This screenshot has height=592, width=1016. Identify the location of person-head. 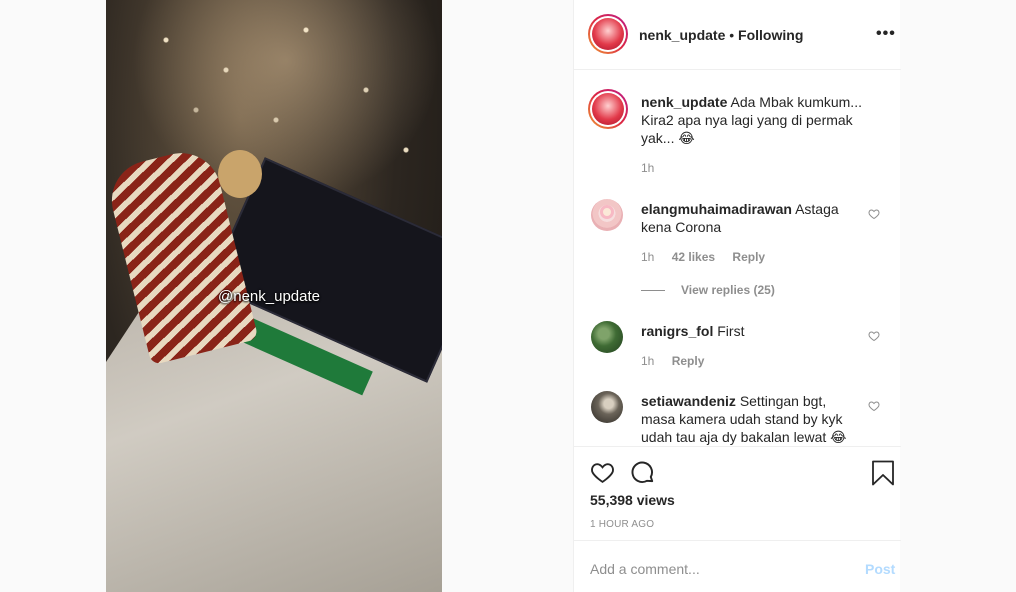
(240, 174).